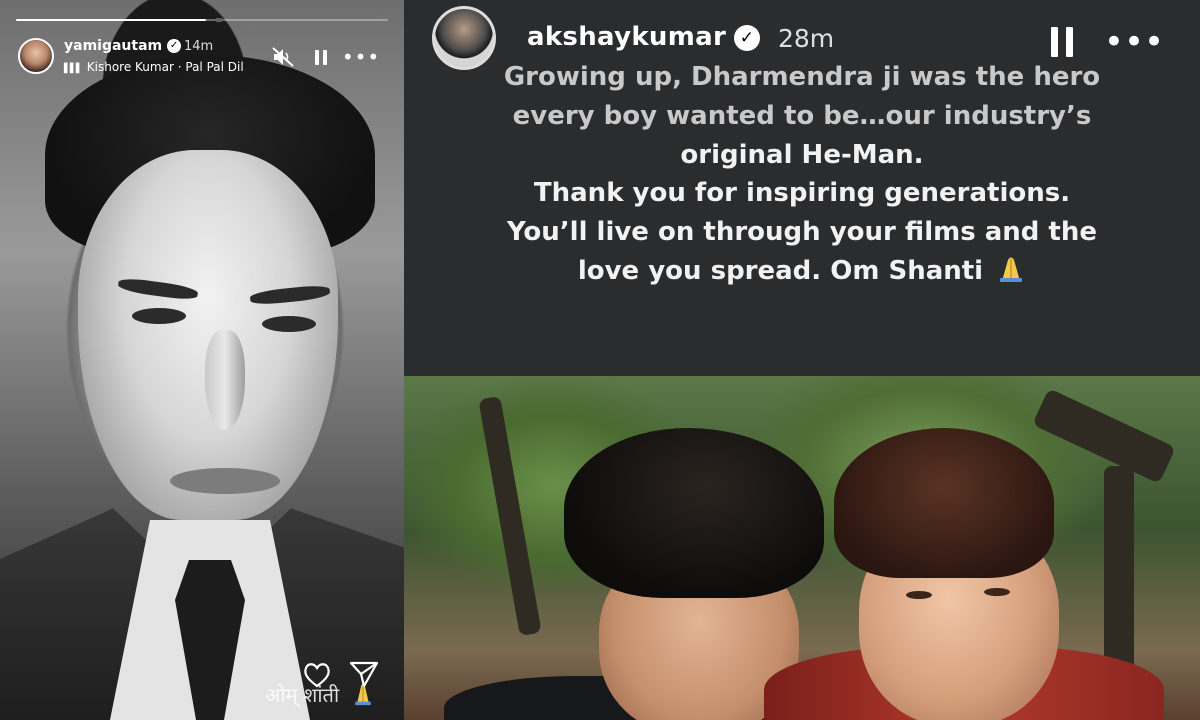  Describe the element at coordinates (1011, 269) in the screenshot. I see `prayer-emoji` at that location.